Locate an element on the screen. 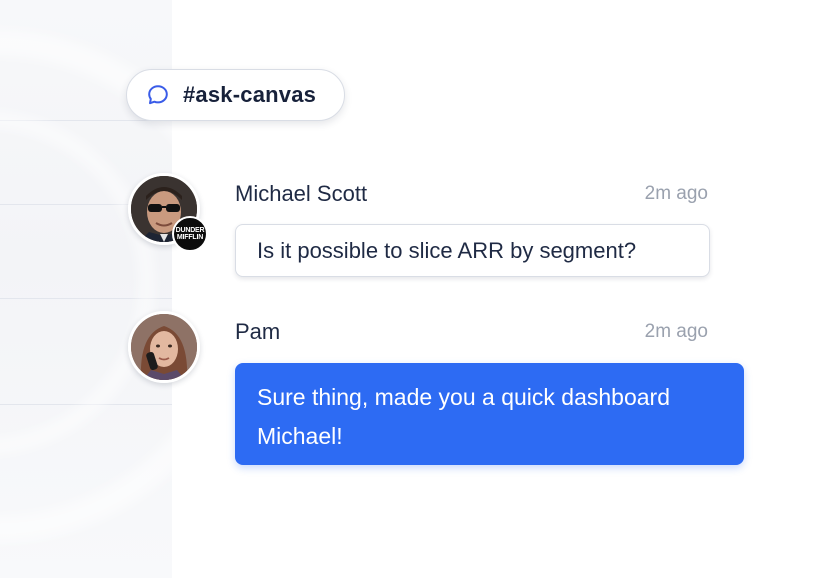 Image resolution: width=828 pixels, height=578 pixels. channel-name: #ask-canvas is located at coordinates (250, 94).